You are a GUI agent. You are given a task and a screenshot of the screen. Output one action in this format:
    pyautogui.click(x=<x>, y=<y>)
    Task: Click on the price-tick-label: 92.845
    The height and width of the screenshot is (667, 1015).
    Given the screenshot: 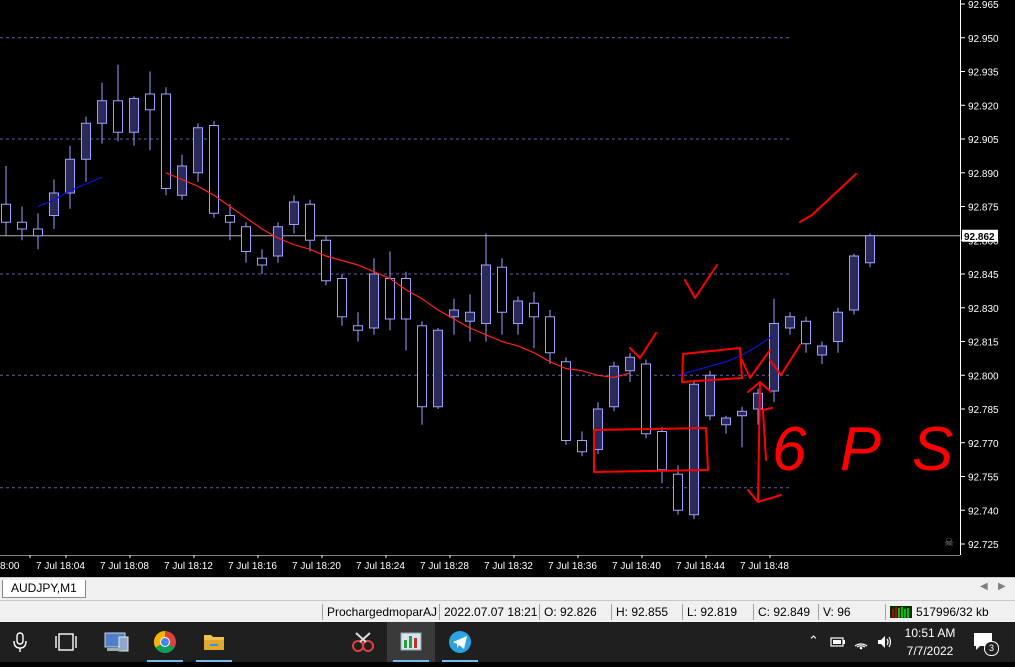 What is the action you would take?
    pyautogui.click(x=983, y=275)
    